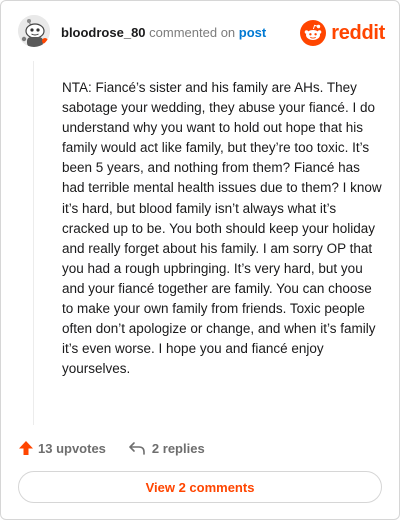  I want to click on comment-meta: bloodrose_80 commented on post, so click(163, 33).